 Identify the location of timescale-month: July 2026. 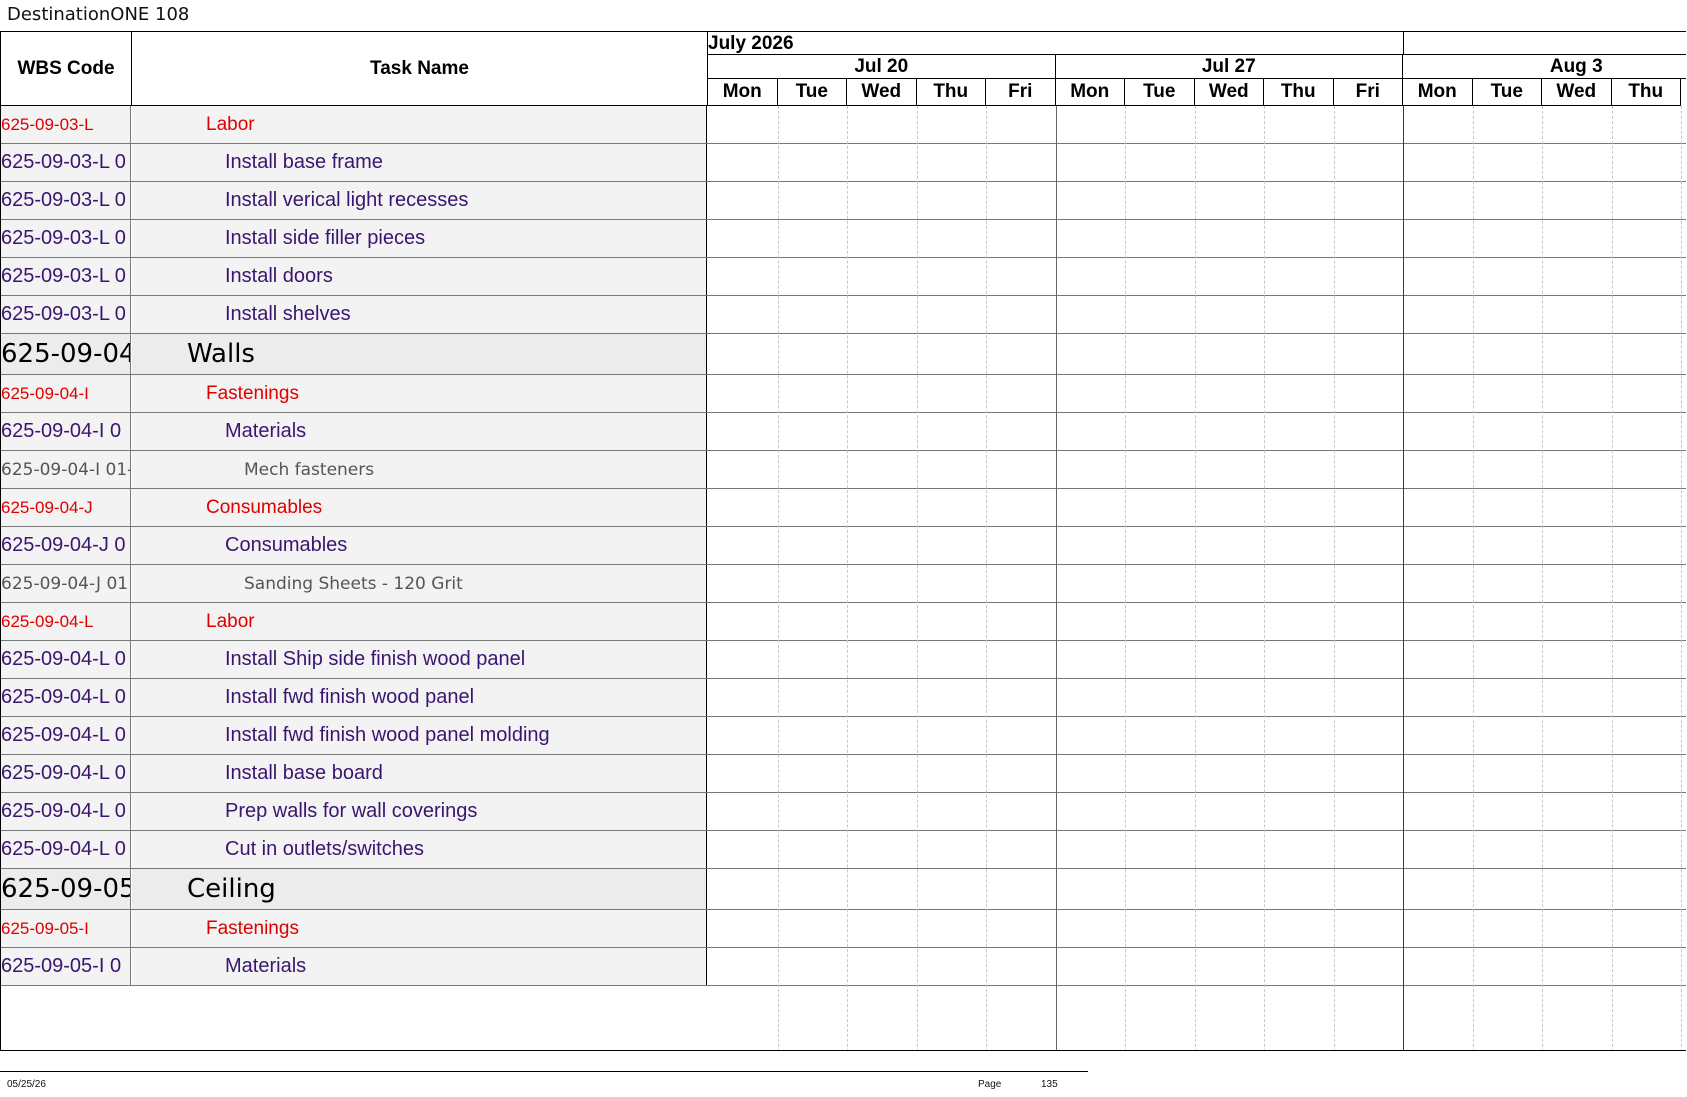
(1055, 43).